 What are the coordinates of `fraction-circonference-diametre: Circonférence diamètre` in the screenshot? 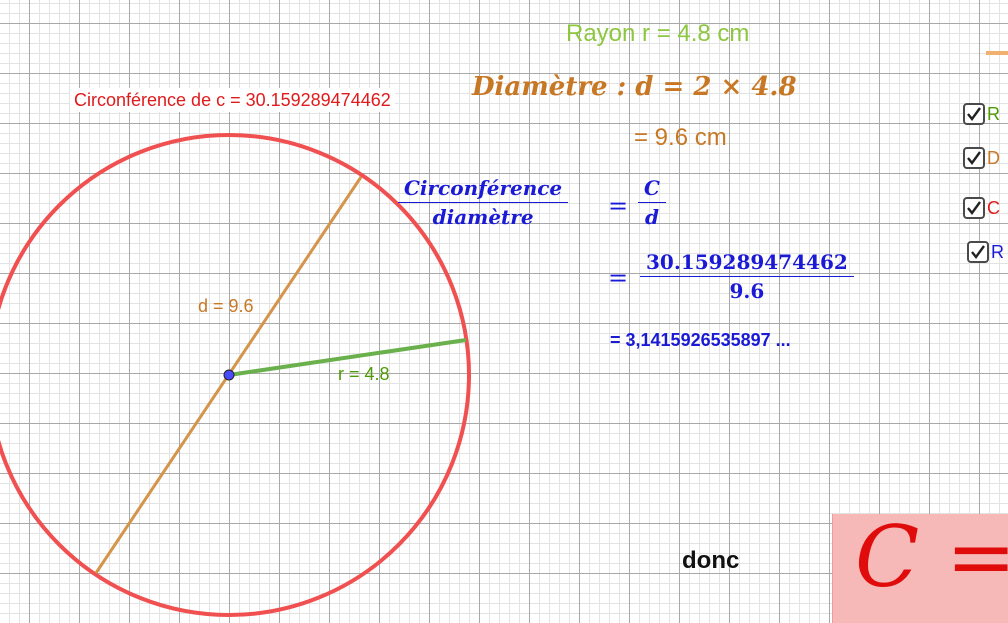 It's located at (483, 202).